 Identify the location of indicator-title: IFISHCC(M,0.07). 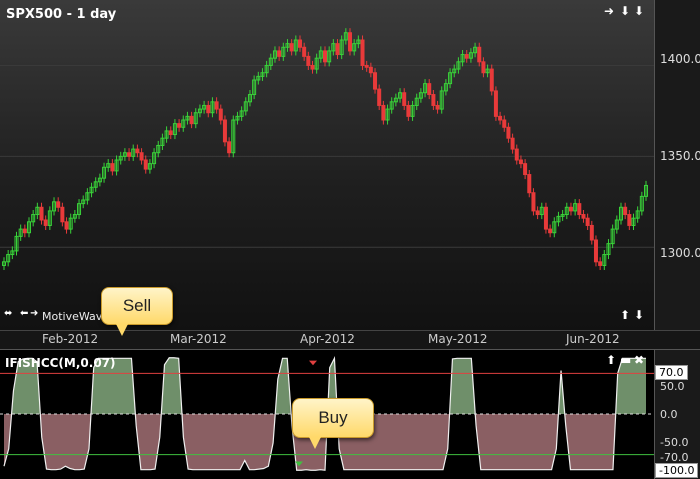
(60, 363).